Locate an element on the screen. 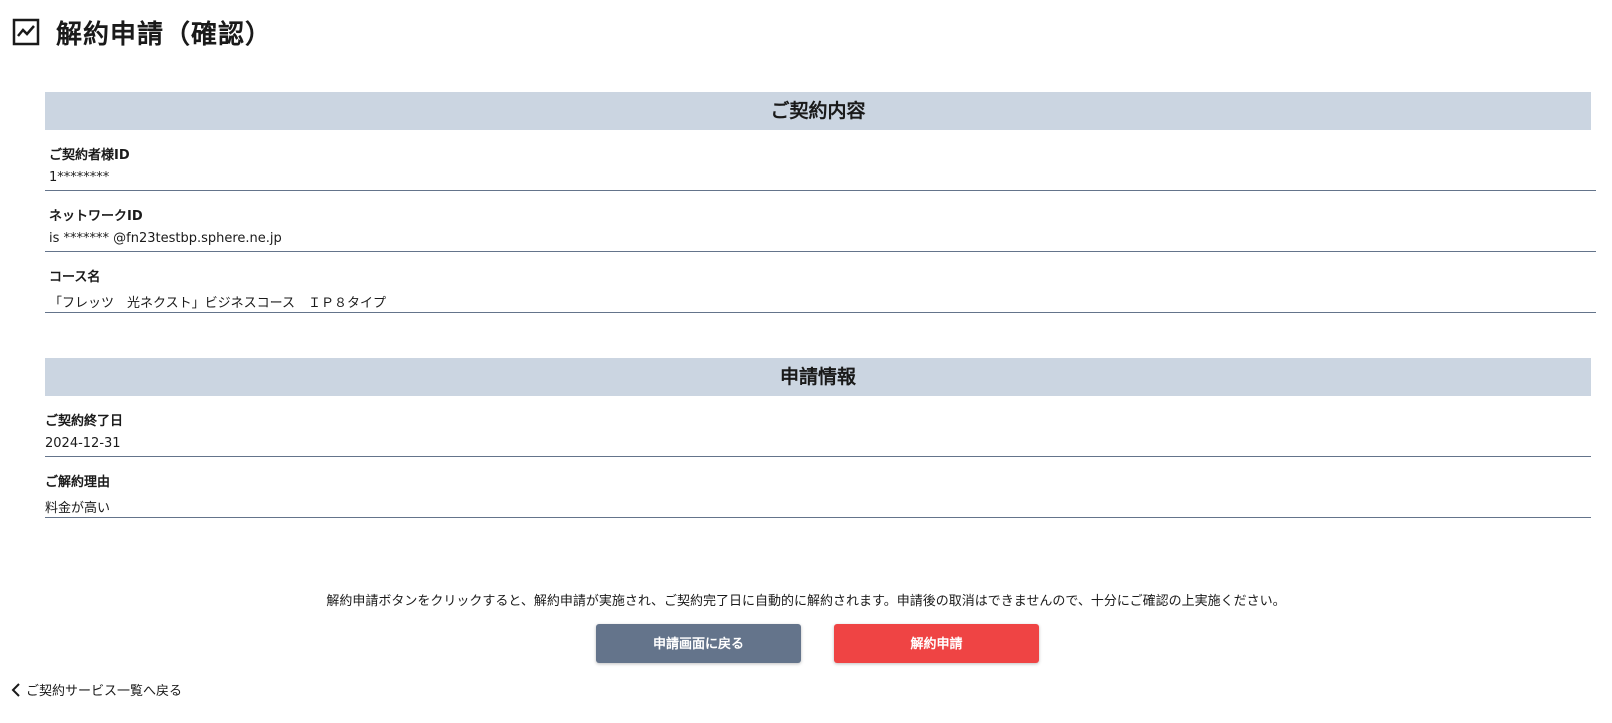 The image size is (1612, 723). page-header: 解約申請（確認） is located at coordinates (142, 32).